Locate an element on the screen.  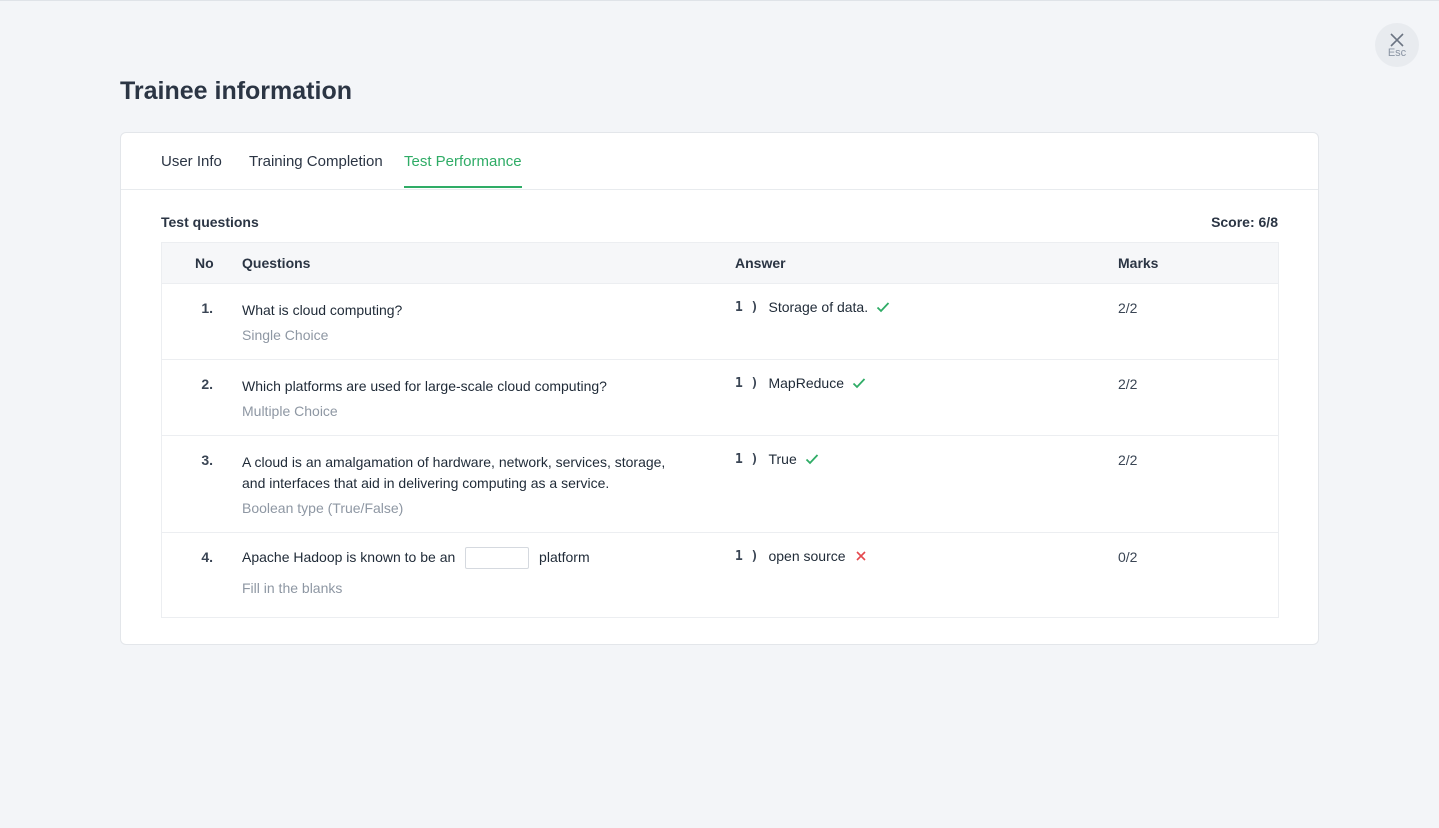
question-cell: What is cloud computing? Single Choice is located at coordinates (457, 323).